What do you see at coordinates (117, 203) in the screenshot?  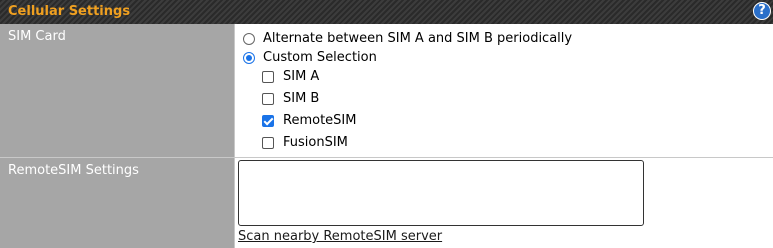 I see `remotesim-label-cell: RemoteSIM Settings` at bounding box center [117, 203].